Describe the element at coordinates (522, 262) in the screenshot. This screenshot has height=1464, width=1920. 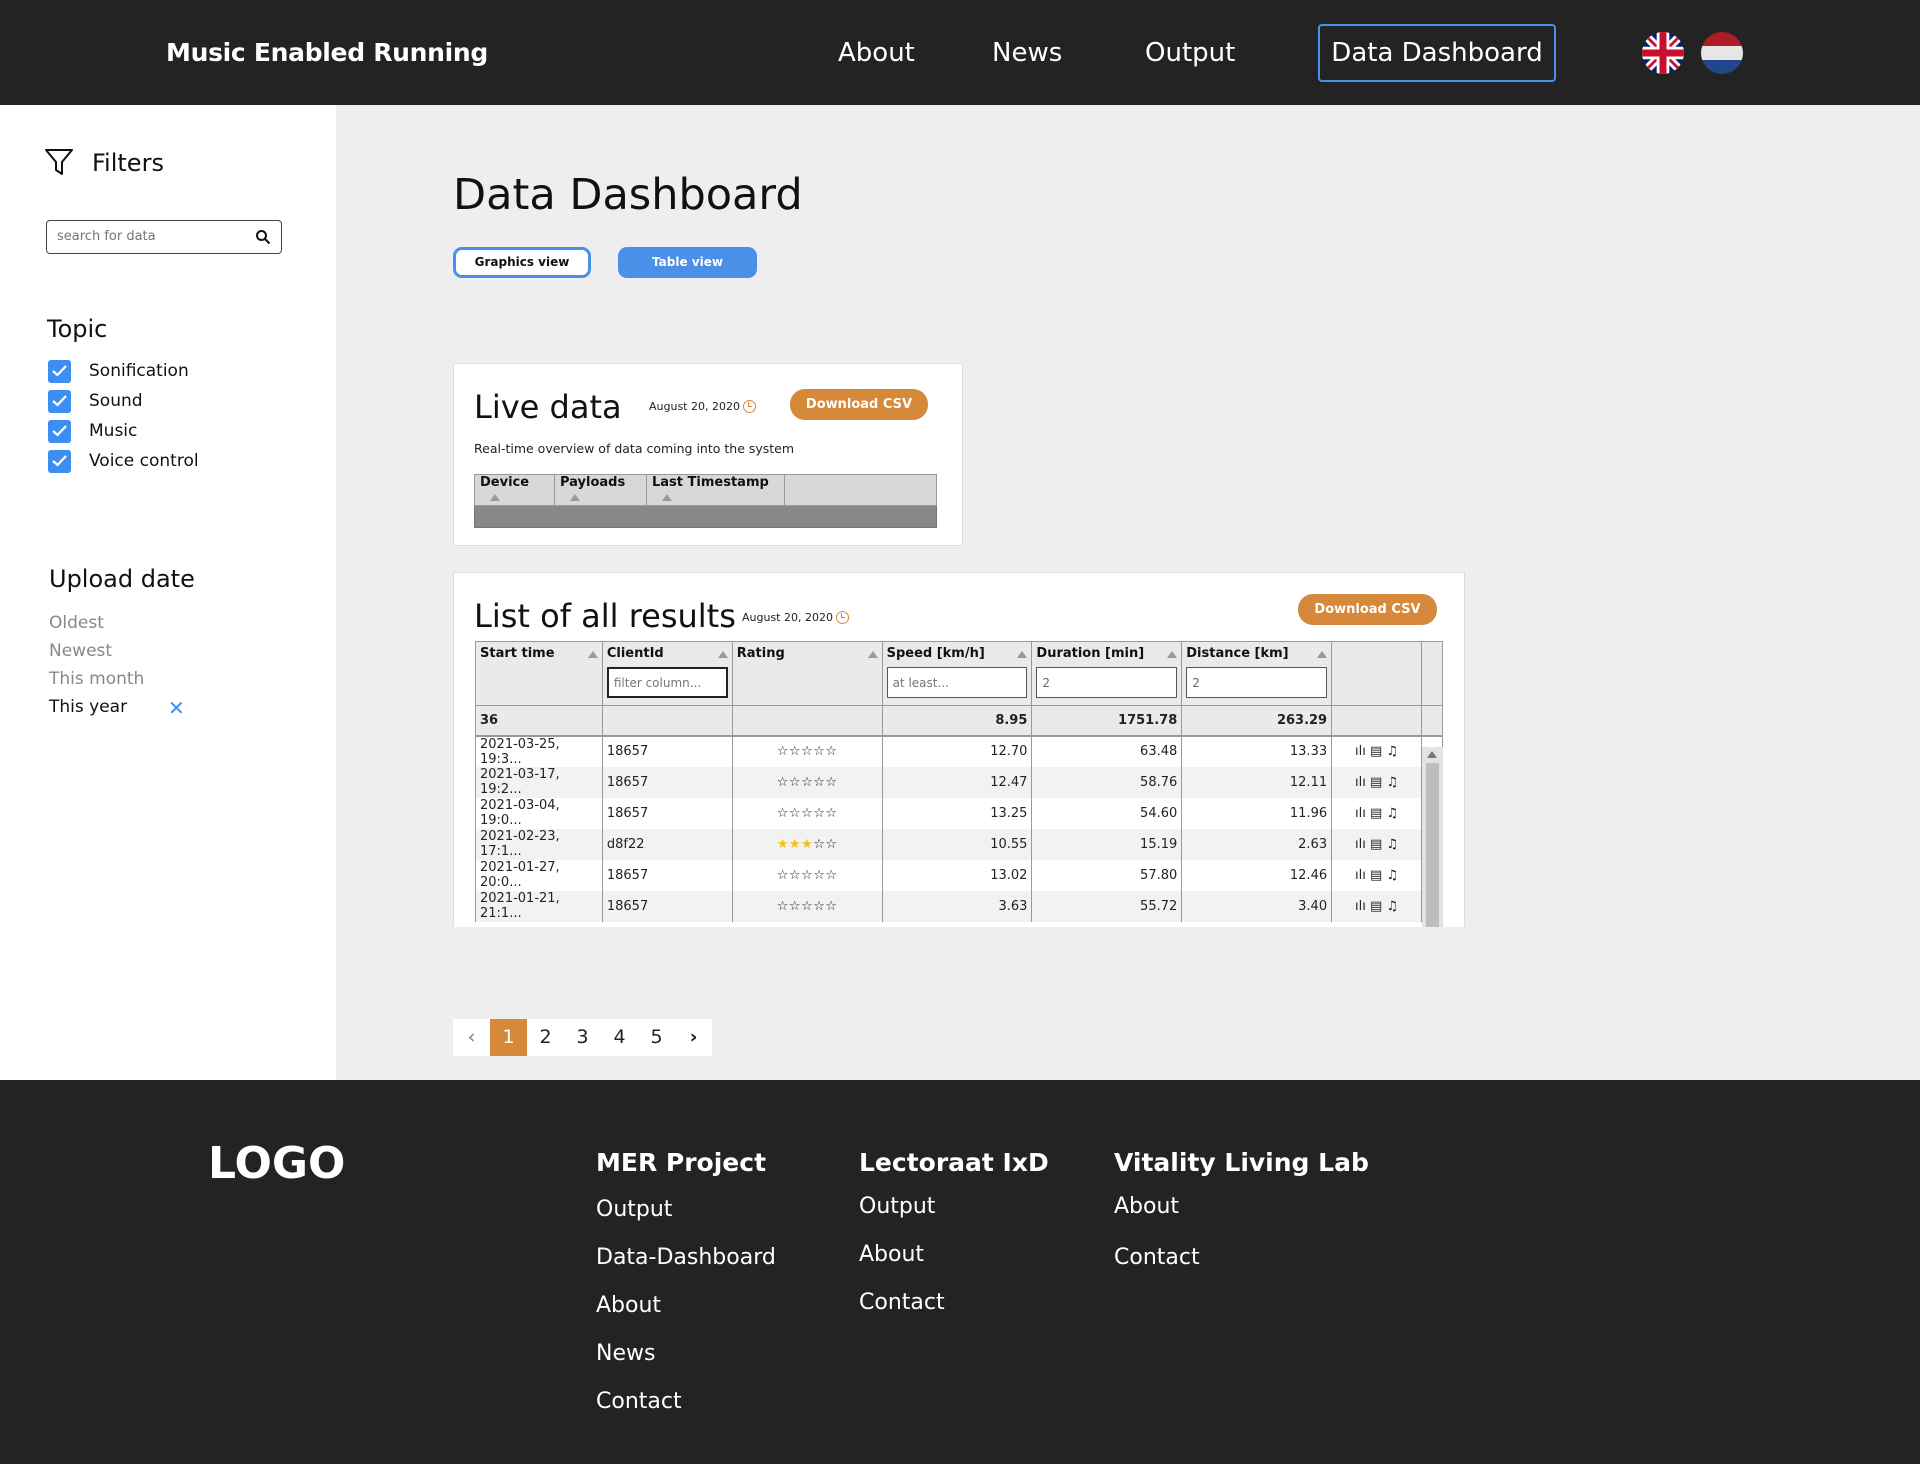
I see `graphics-view-button: Graphics view` at that location.